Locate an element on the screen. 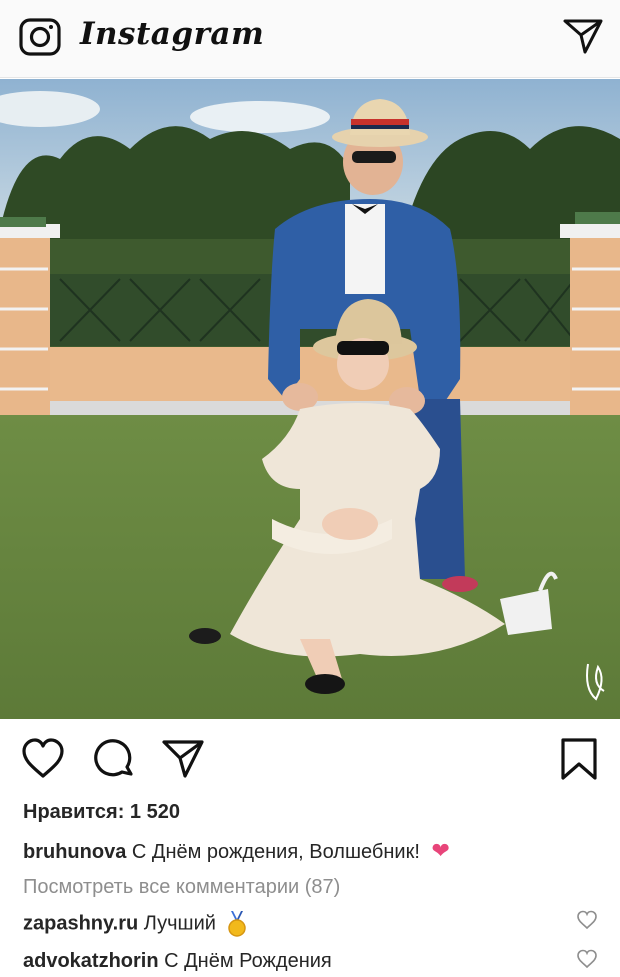 This screenshot has height=977, width=620. comment-username: advokatzhorin is located at coordinates (91, 961).